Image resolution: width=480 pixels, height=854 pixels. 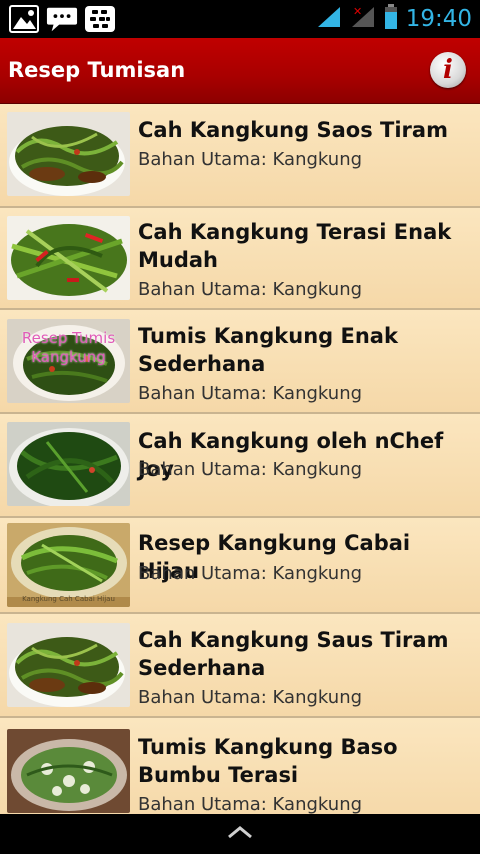 What do you see at coordinates (268, 350) in the screenshot?
I see `recipe-title: Tumis Kangkung Enak Sederhana` at bounding box center [268, 350].